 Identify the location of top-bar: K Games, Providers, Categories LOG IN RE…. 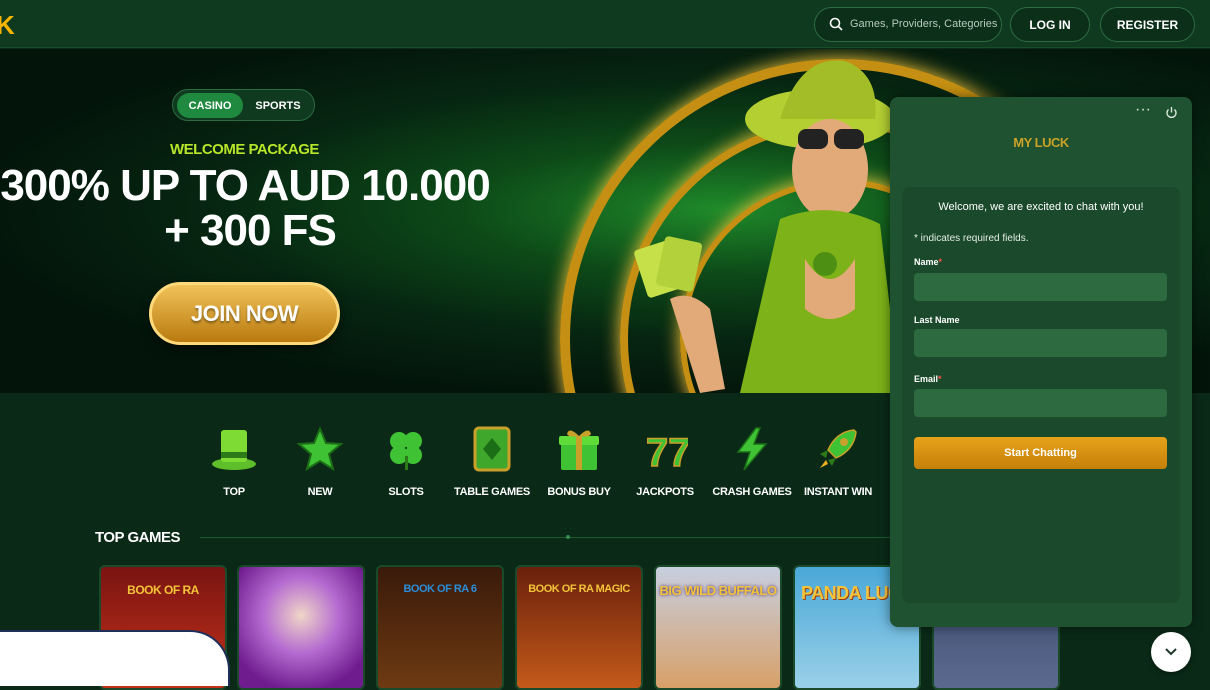
(605, 24).